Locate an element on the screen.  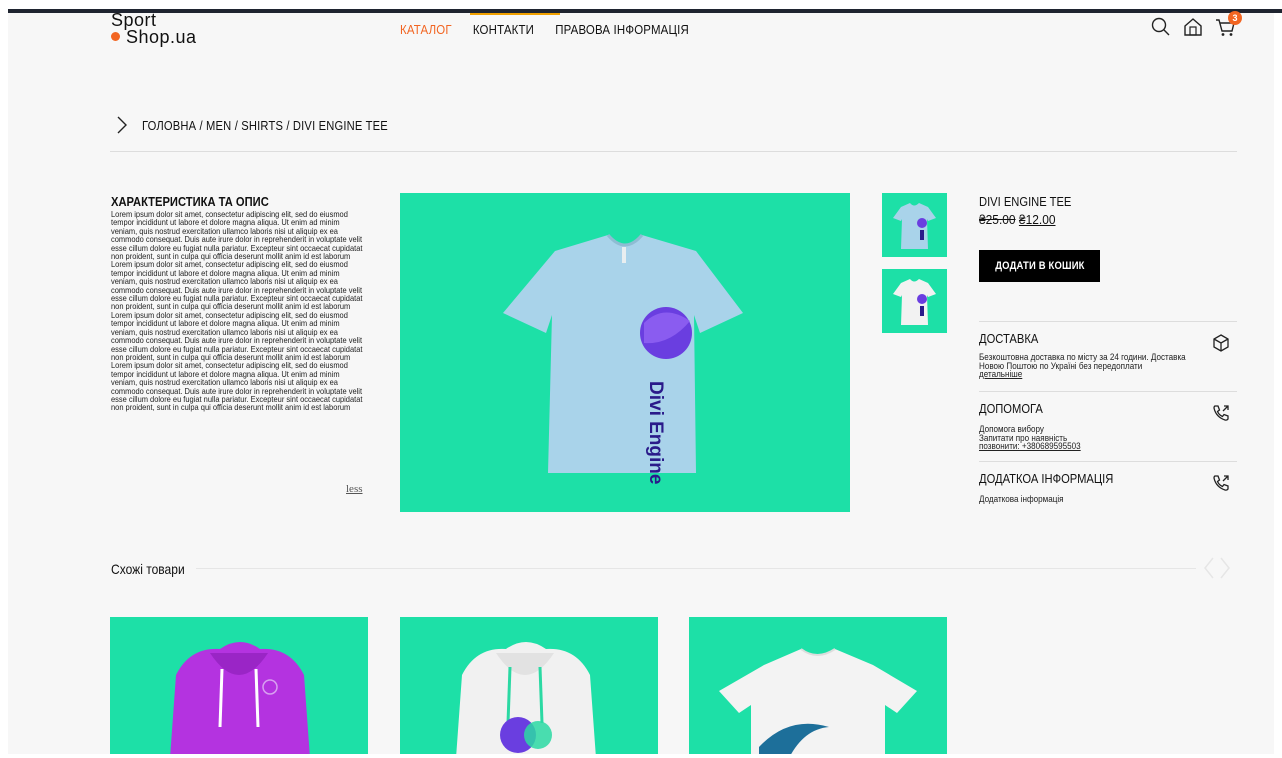
less-toggle-link: less is located at coordinates (354, 489).